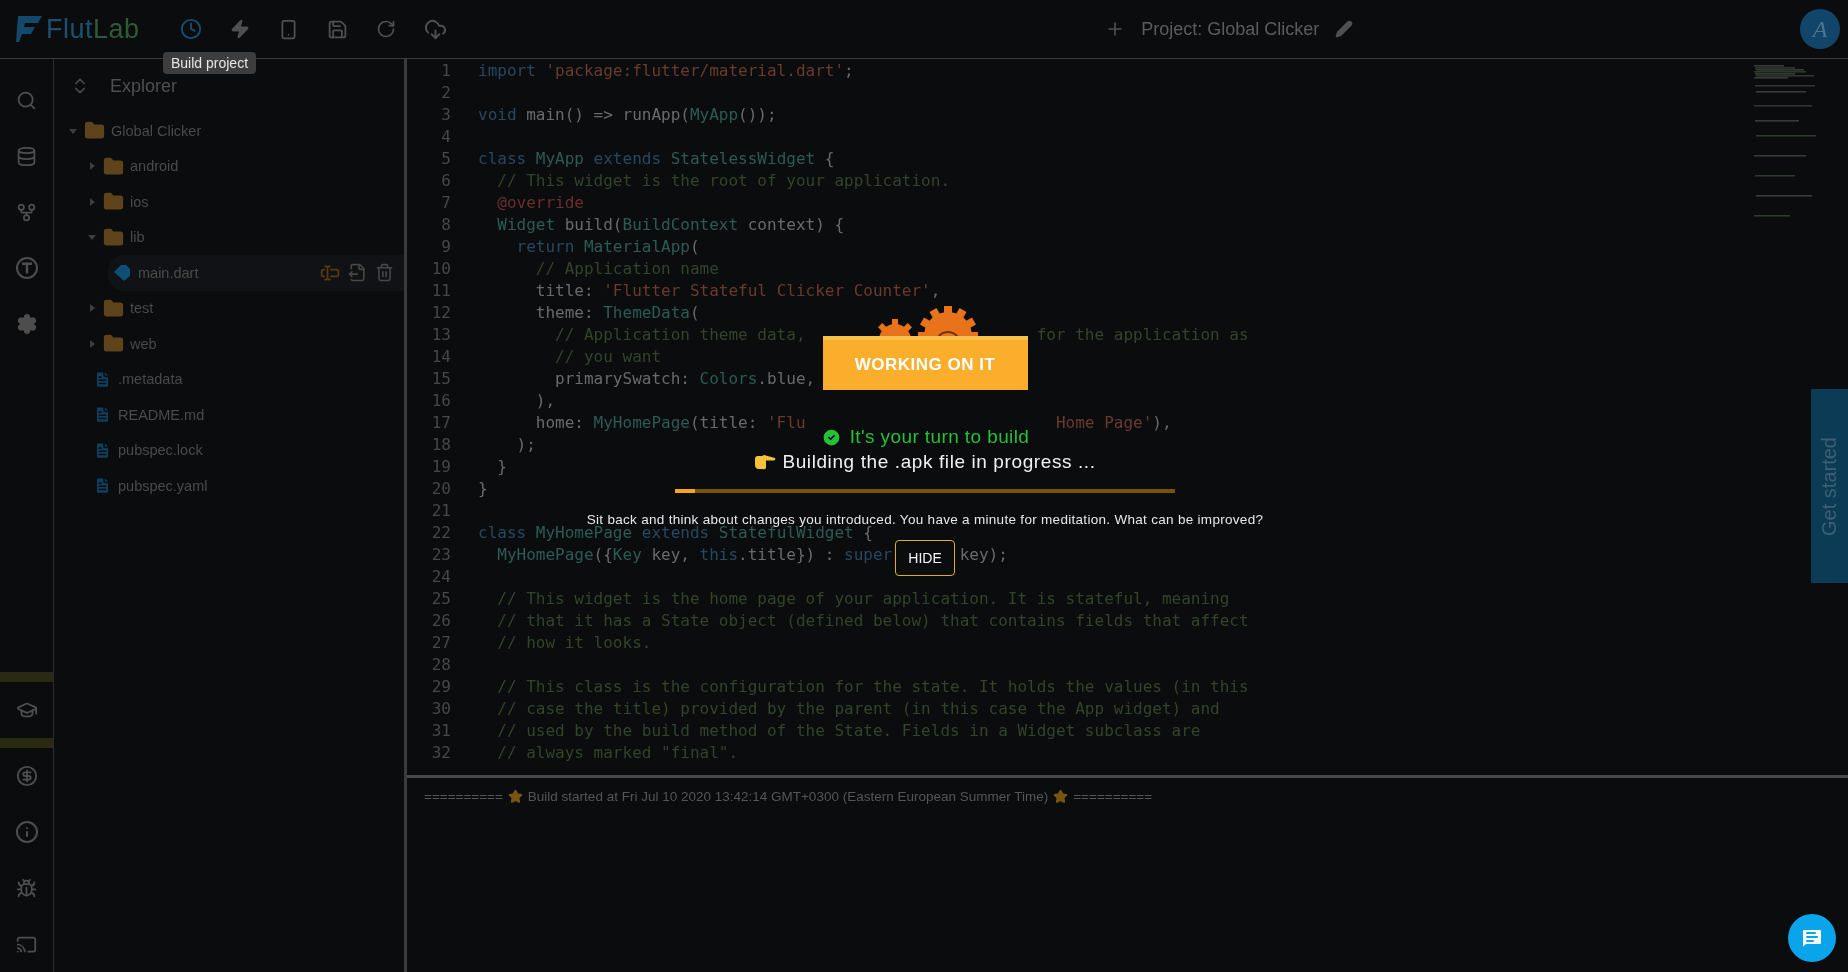 This screenshot has height=972, width=1848. What do you see at coordinates (446, 247) in the screenshot?
I see `line-number: 9` at bounding box center [446, 247].